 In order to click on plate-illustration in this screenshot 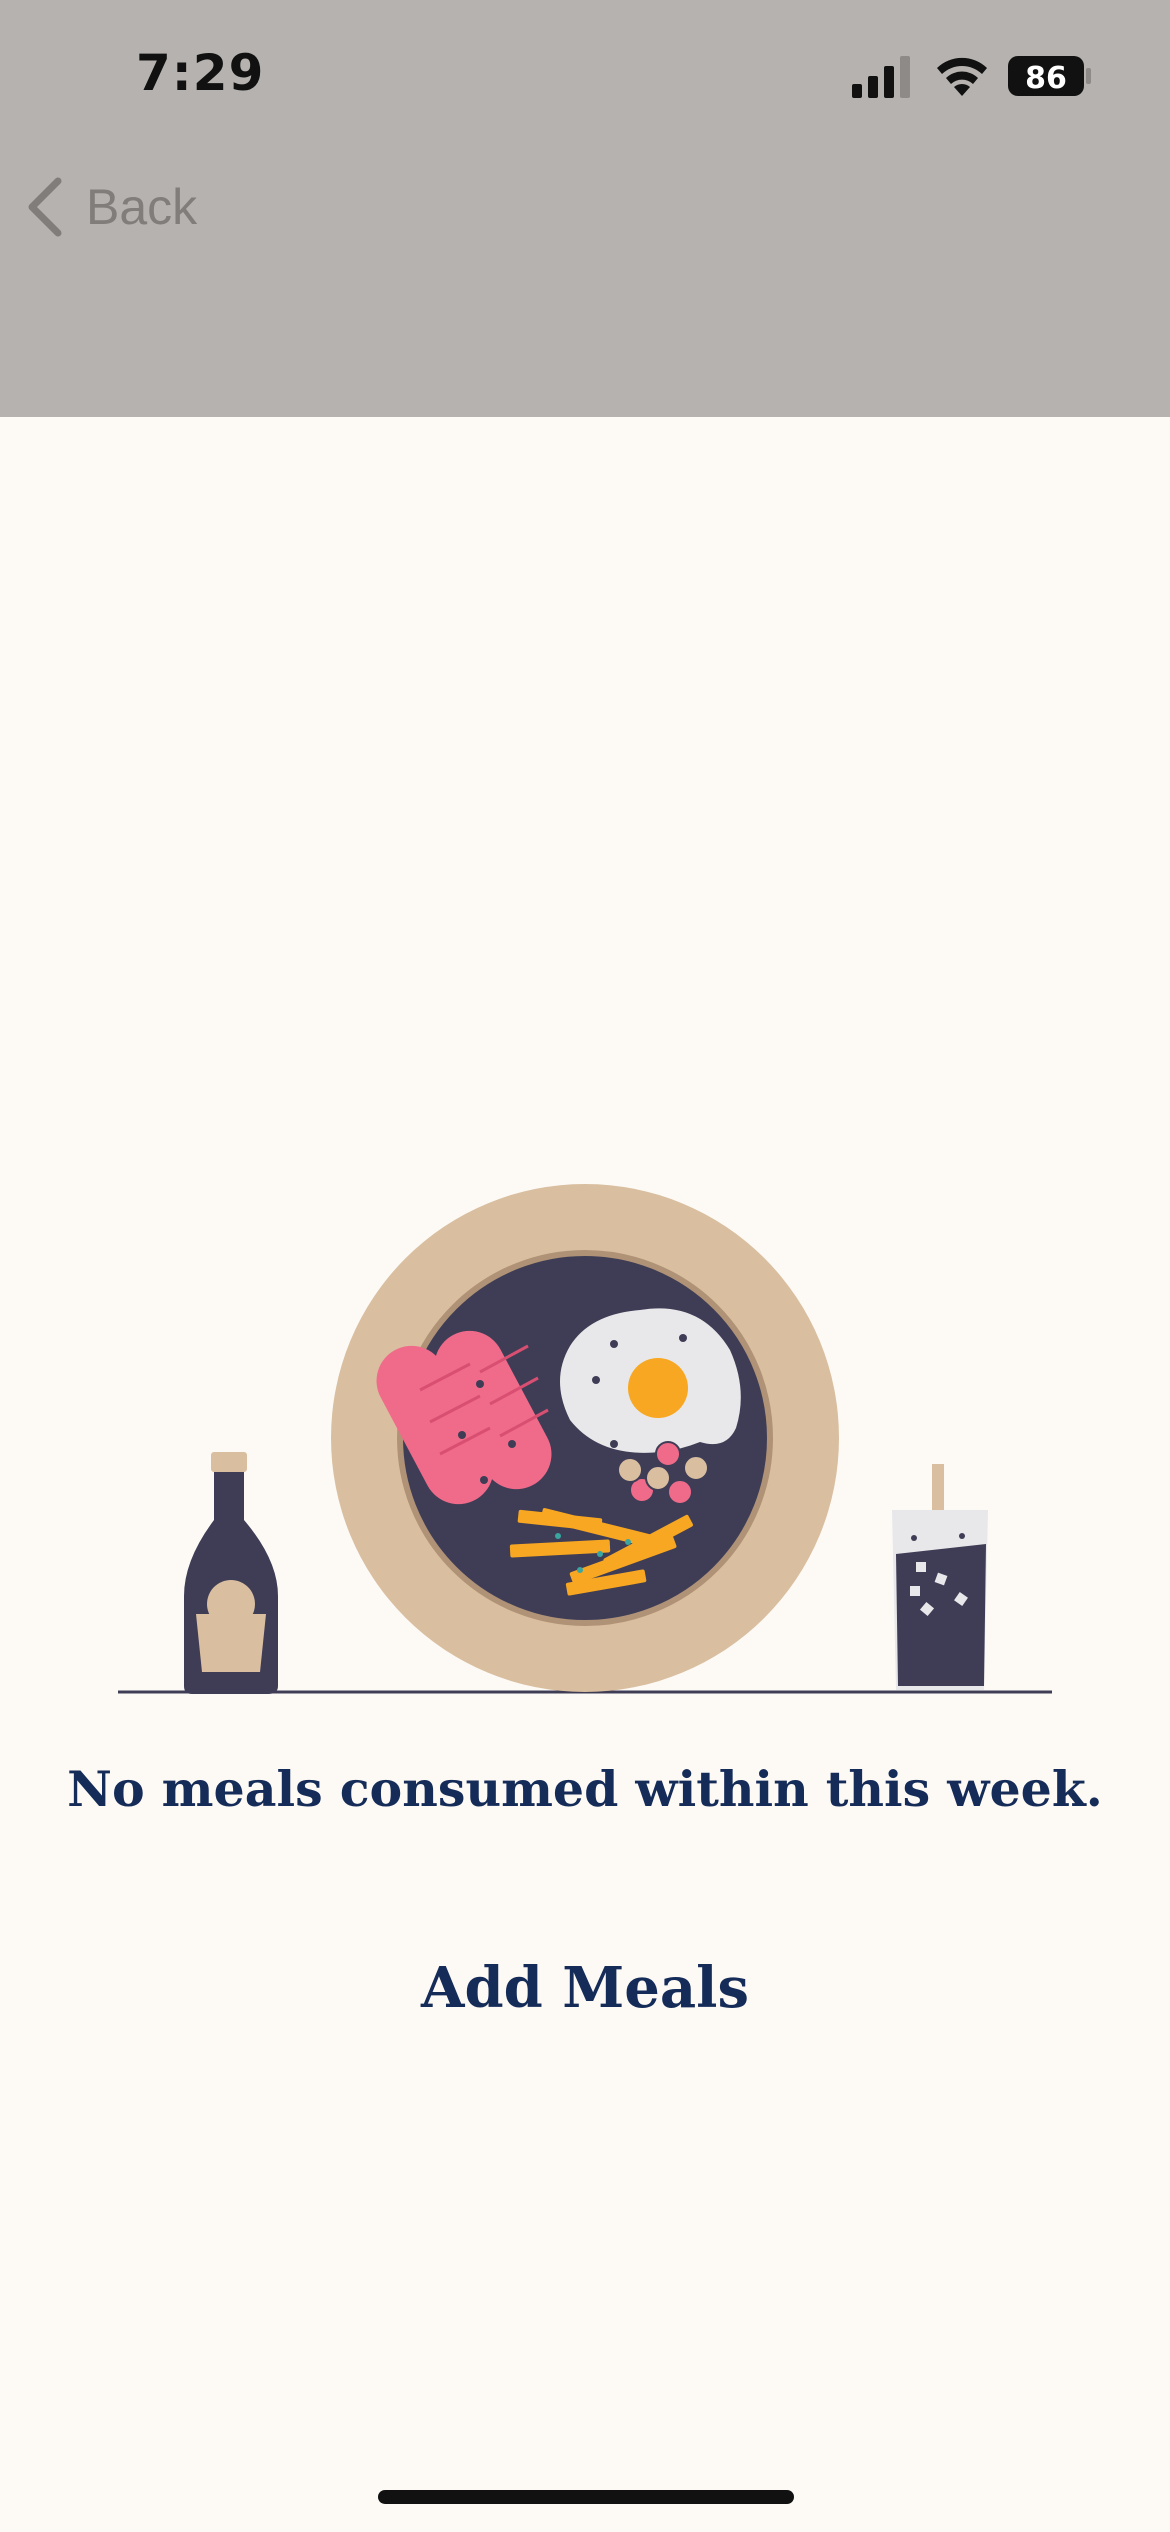, I will do `click(585, 1438)`.